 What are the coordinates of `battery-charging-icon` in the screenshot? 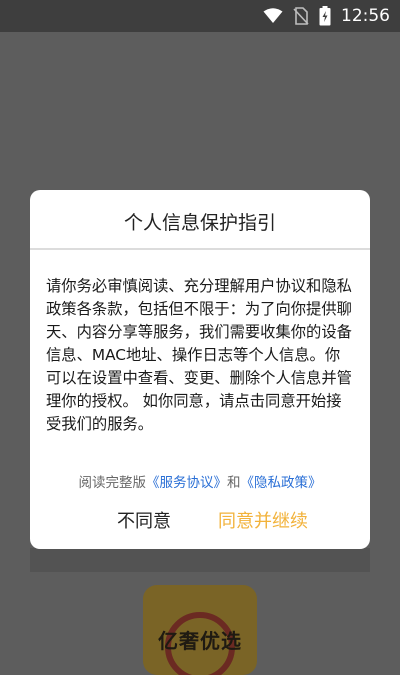 It's located at (325, 16).